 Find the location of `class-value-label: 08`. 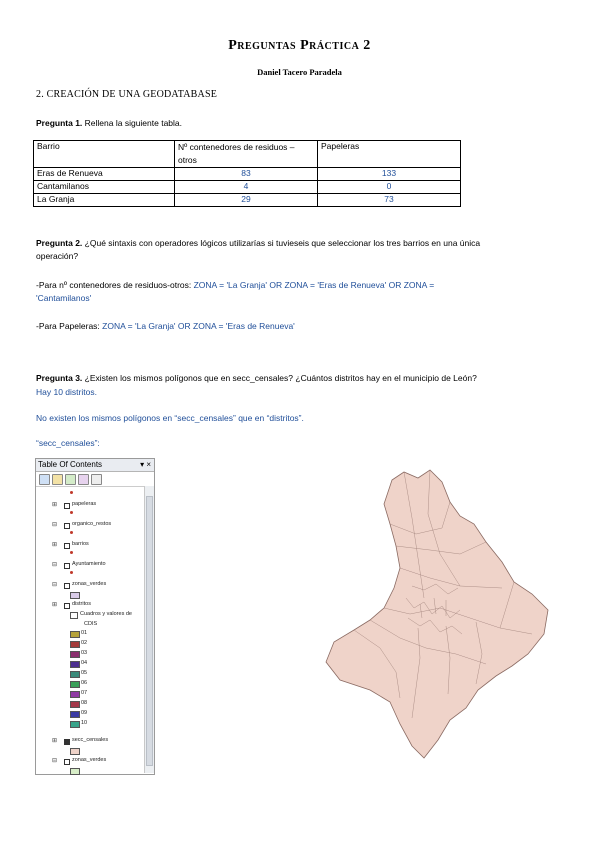

class-value-label: 08 is located at coordinates (84, 703).